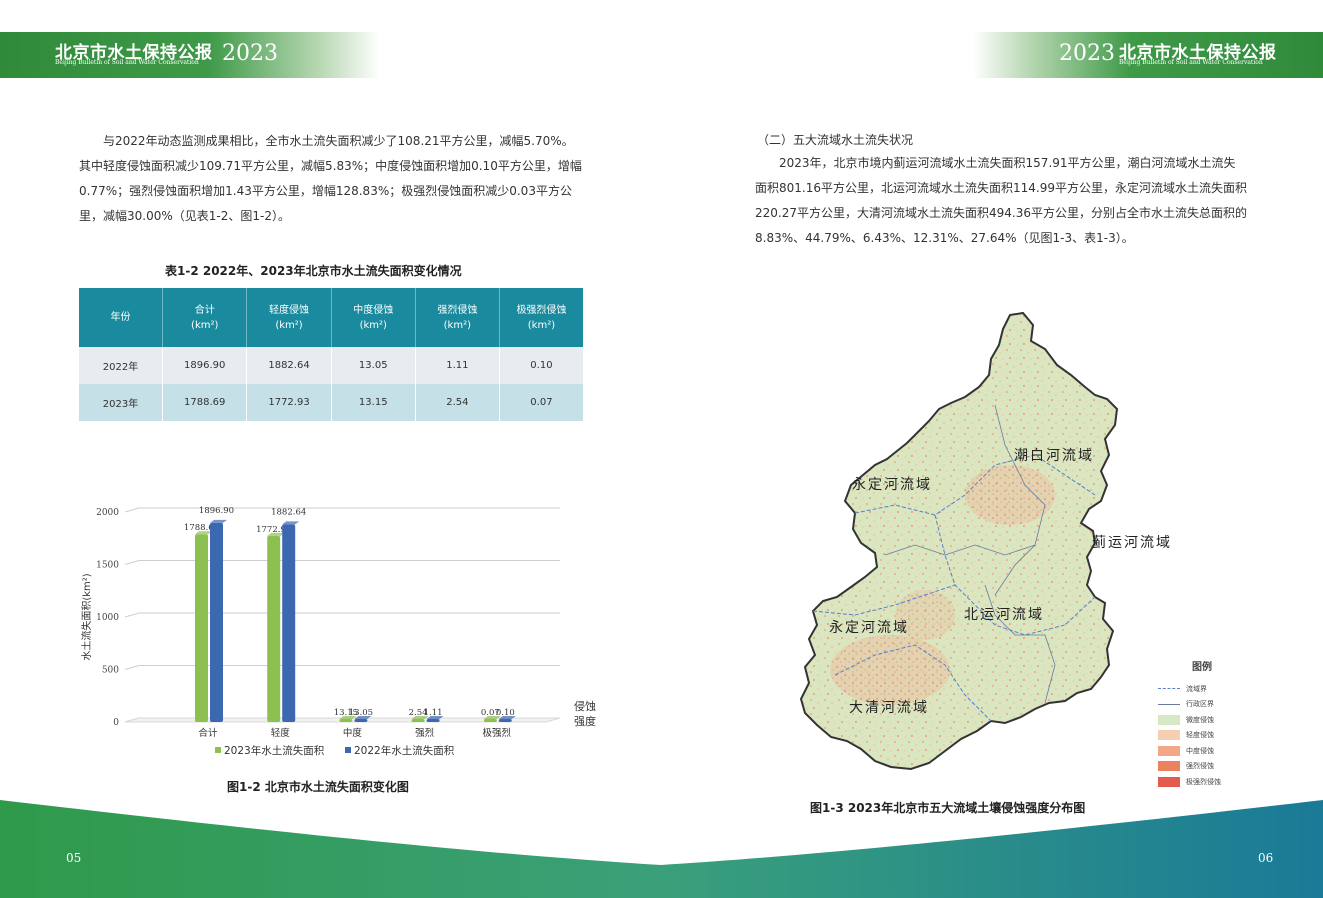 This screenshot has width=1323, height=898. What do you see at coordinates (289, 365) in the screenshot?
I see `table-cell: 1882.64` at bounding box center [289, 365].